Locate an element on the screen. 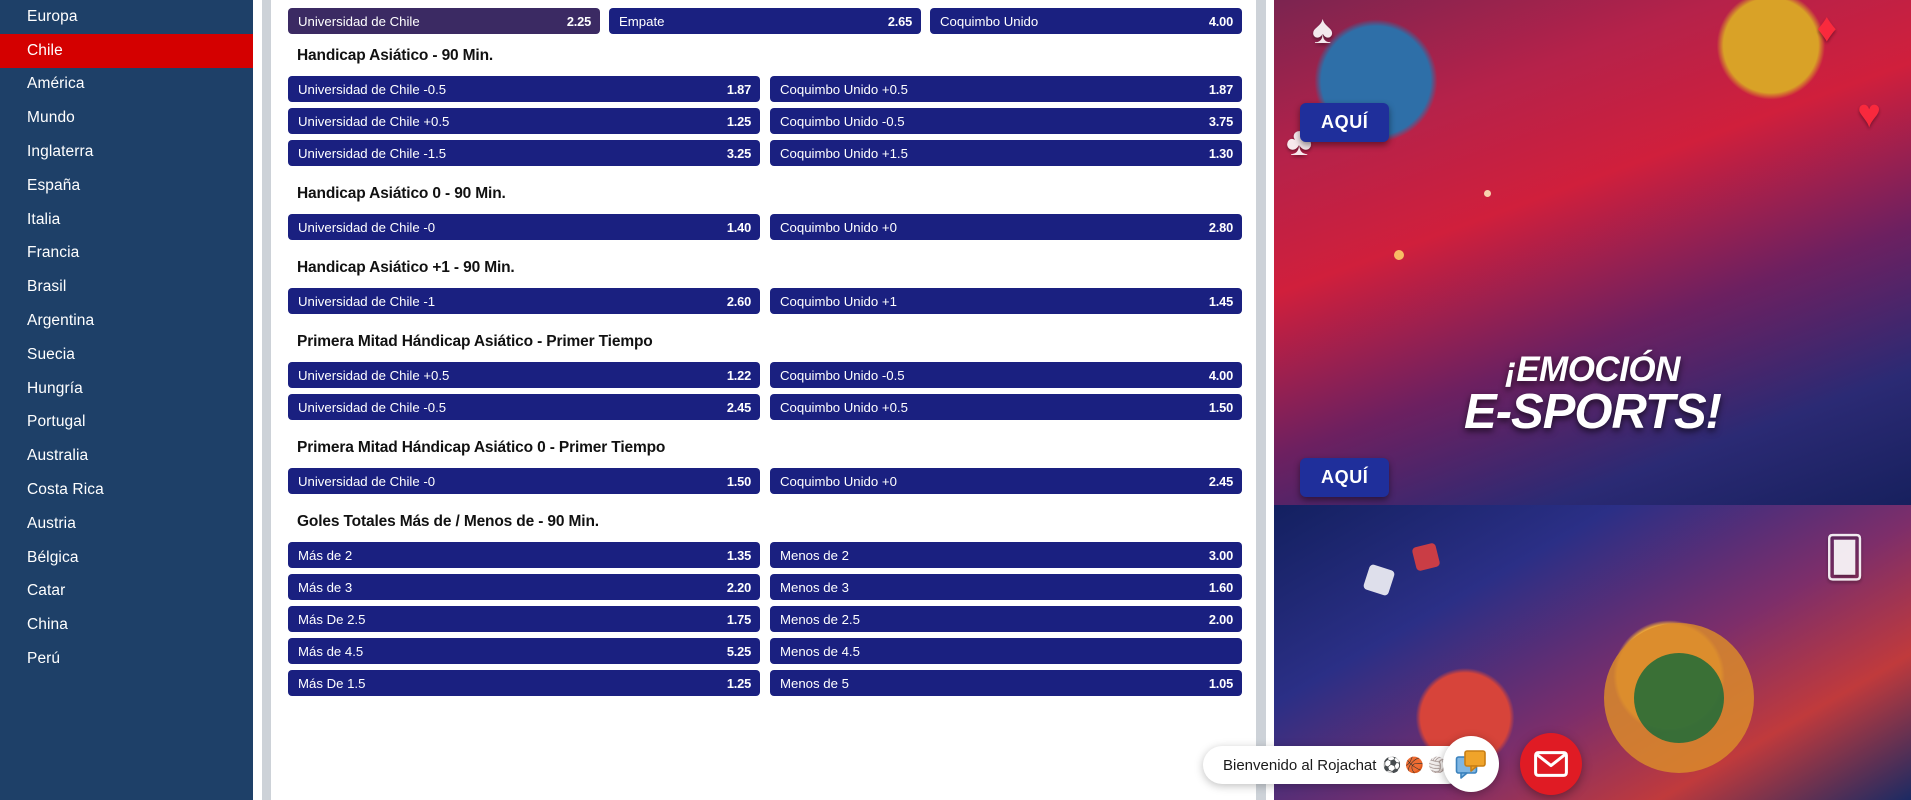 The width and height of the screenshot is (1911, 800). chat-emoji-group: ⚽ 🏀 🏐 is located at coordinates (1414, 765).